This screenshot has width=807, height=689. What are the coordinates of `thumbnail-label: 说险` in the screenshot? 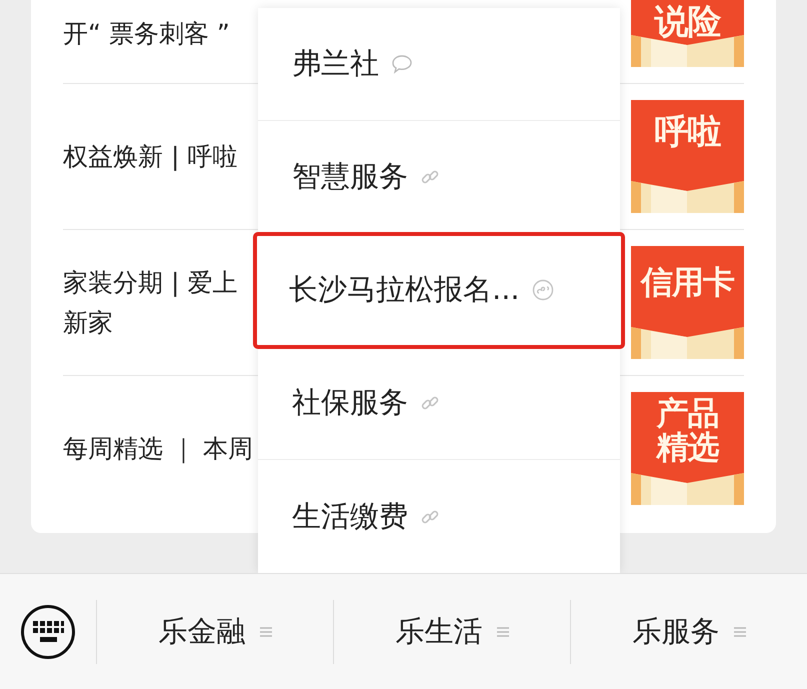 It's located at (687, 22).